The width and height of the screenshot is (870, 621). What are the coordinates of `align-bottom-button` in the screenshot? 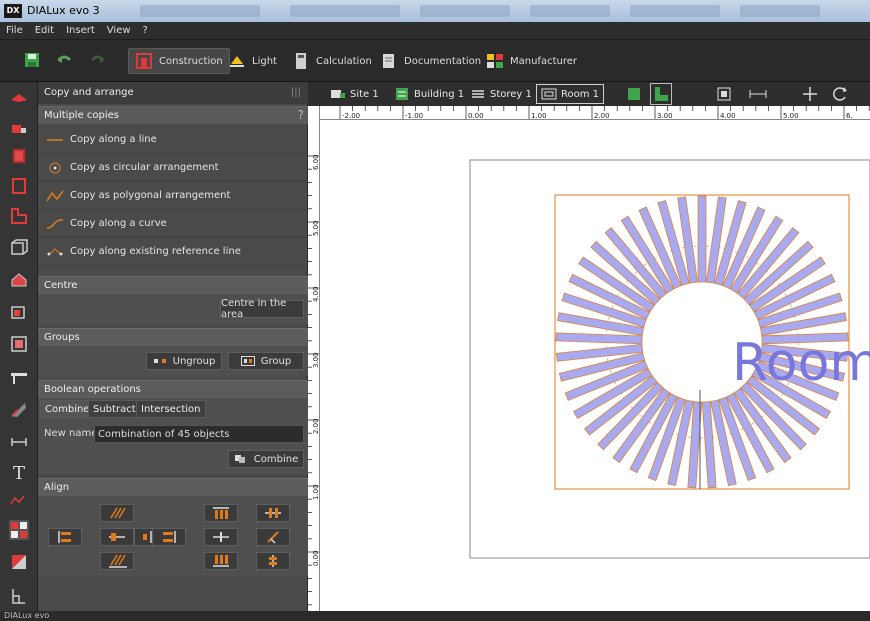 It's located at (221, 561).